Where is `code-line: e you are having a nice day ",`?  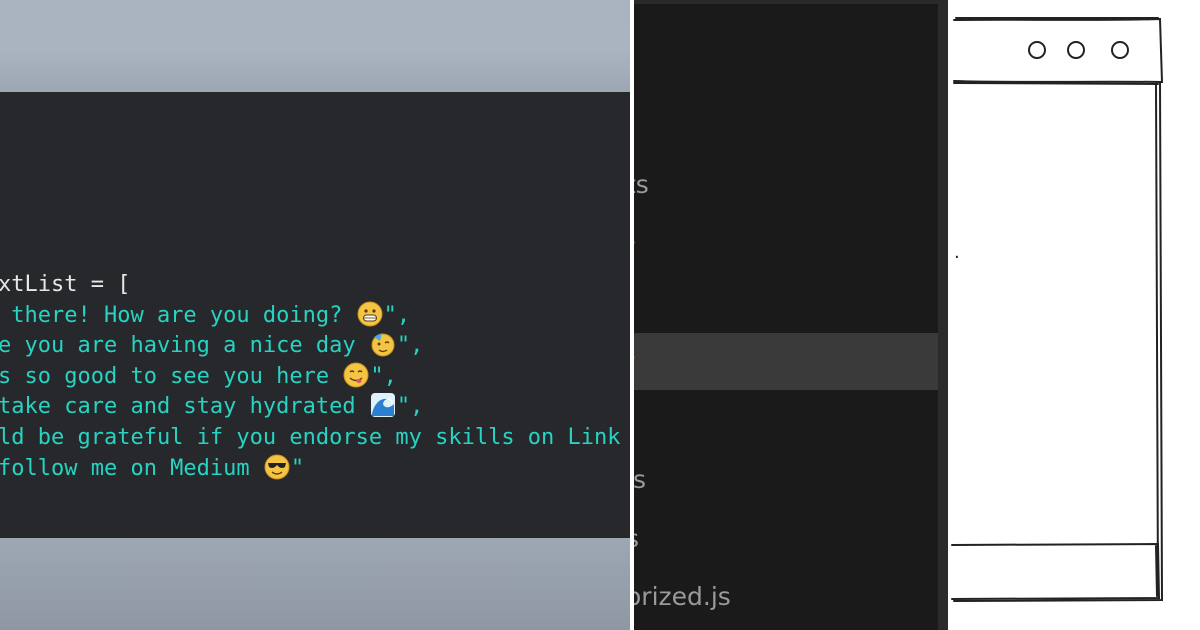
code-line: e you are having a nice day ", is located at coordinates (310, 346).